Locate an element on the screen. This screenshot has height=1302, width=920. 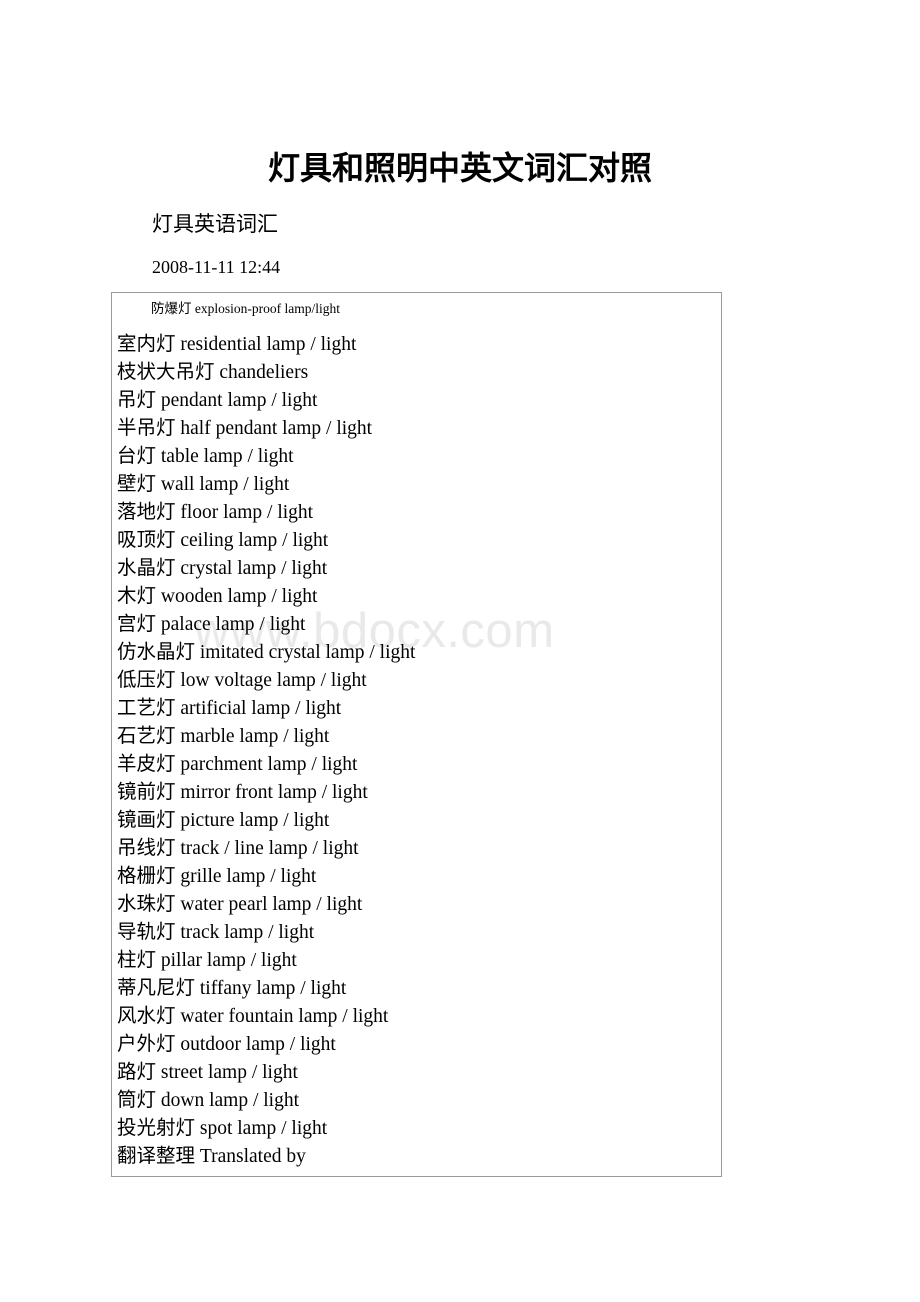
vocabulary-entry: 水珠灯 water pearl lamp / light is located at coordinates (240, 904).